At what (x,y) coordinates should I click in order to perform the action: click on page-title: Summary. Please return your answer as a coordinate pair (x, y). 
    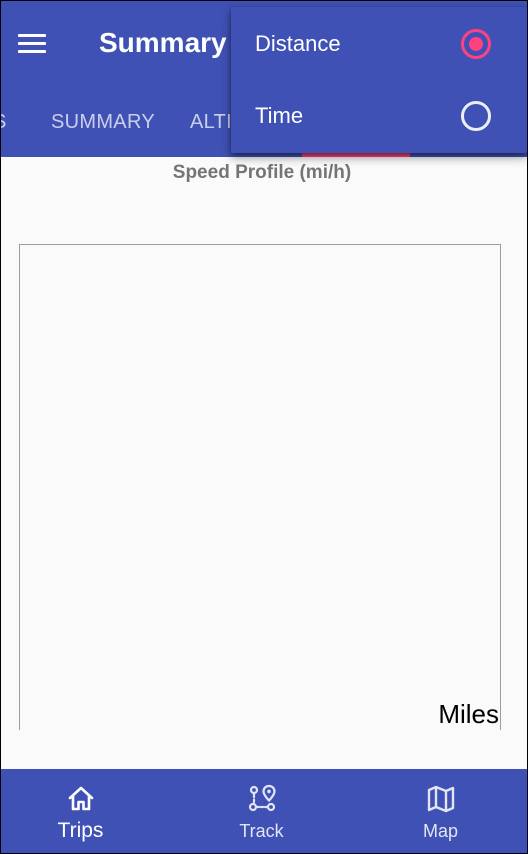
    Looking at the image, I should click on (163, 42).